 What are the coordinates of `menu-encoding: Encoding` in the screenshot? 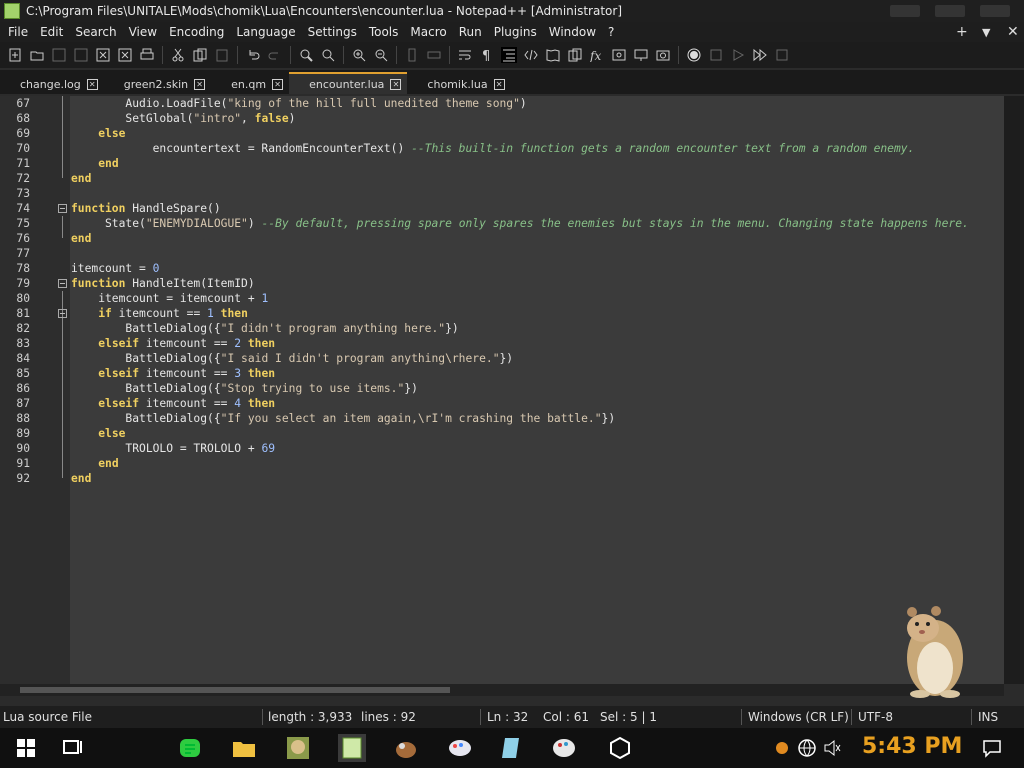 It's located at (196, 32).